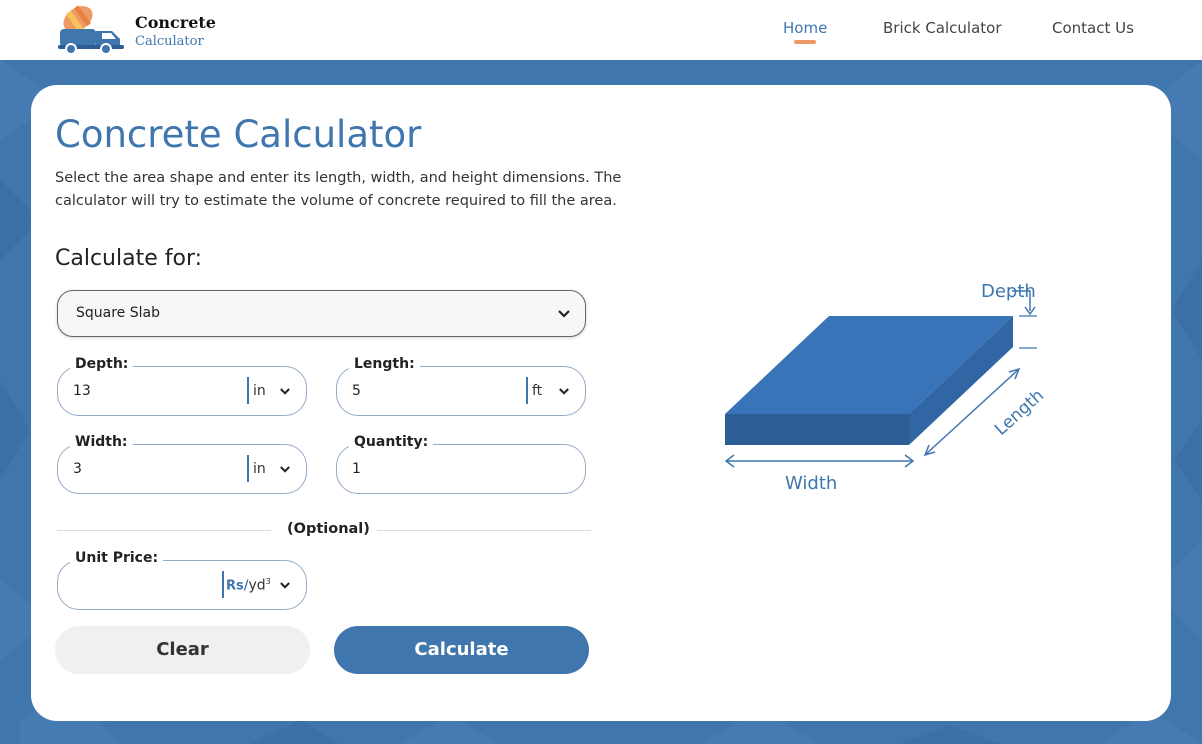 Image resolution: width=1202 pixels, height=744 pixels. What do you see at coordinates (268, 581) in the screenshot?
I see `volume-unit-power: 3` at bounding box center [268, 581].